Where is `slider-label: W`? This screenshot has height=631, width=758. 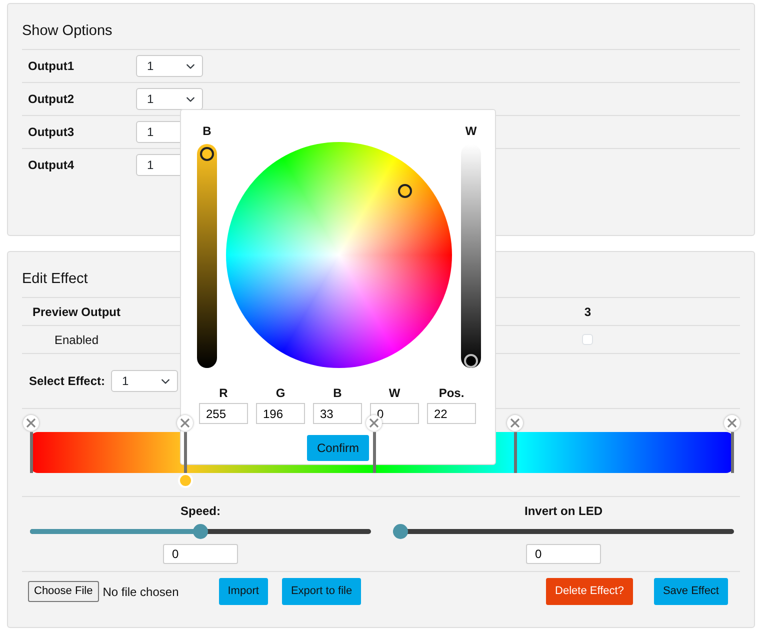
slider-label: W is located at coordinates (471, 131).